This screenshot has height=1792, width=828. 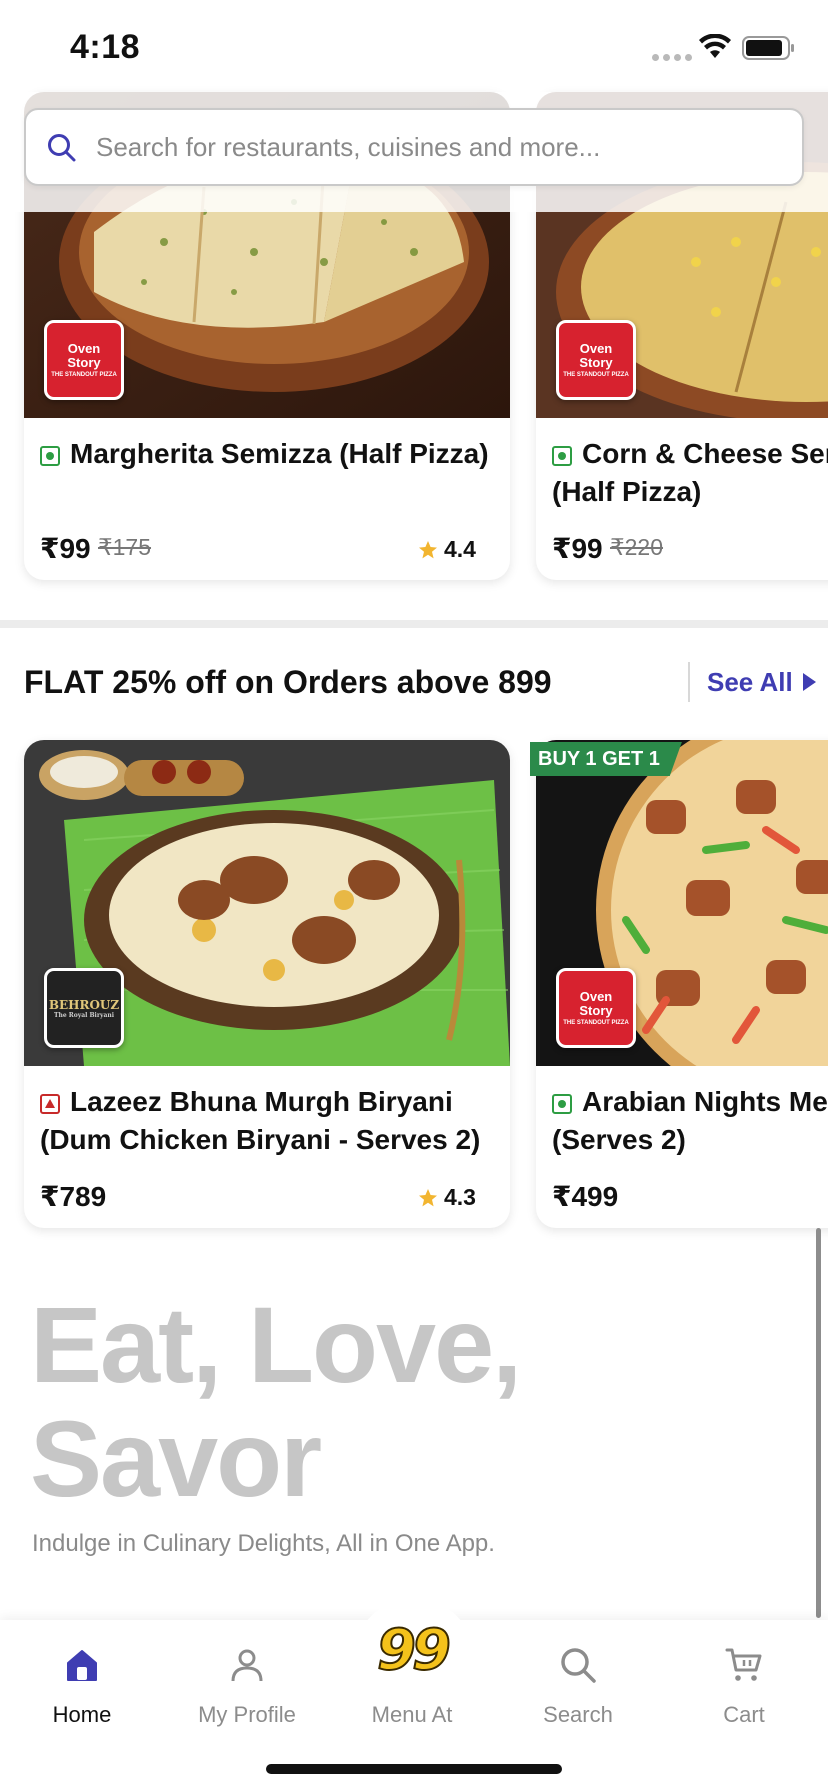 I want to click on see-all-link: See All, so click(x=752, y=682).